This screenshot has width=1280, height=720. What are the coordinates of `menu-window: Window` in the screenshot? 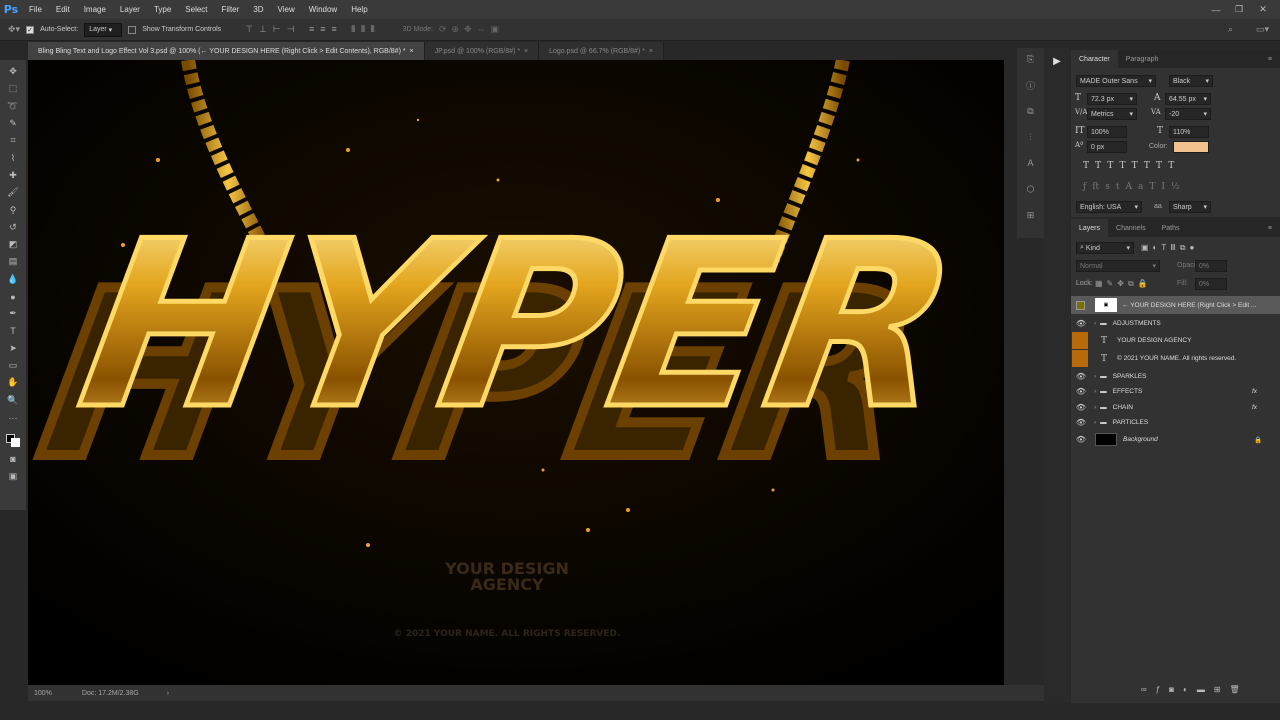 It's located at (323, 9).